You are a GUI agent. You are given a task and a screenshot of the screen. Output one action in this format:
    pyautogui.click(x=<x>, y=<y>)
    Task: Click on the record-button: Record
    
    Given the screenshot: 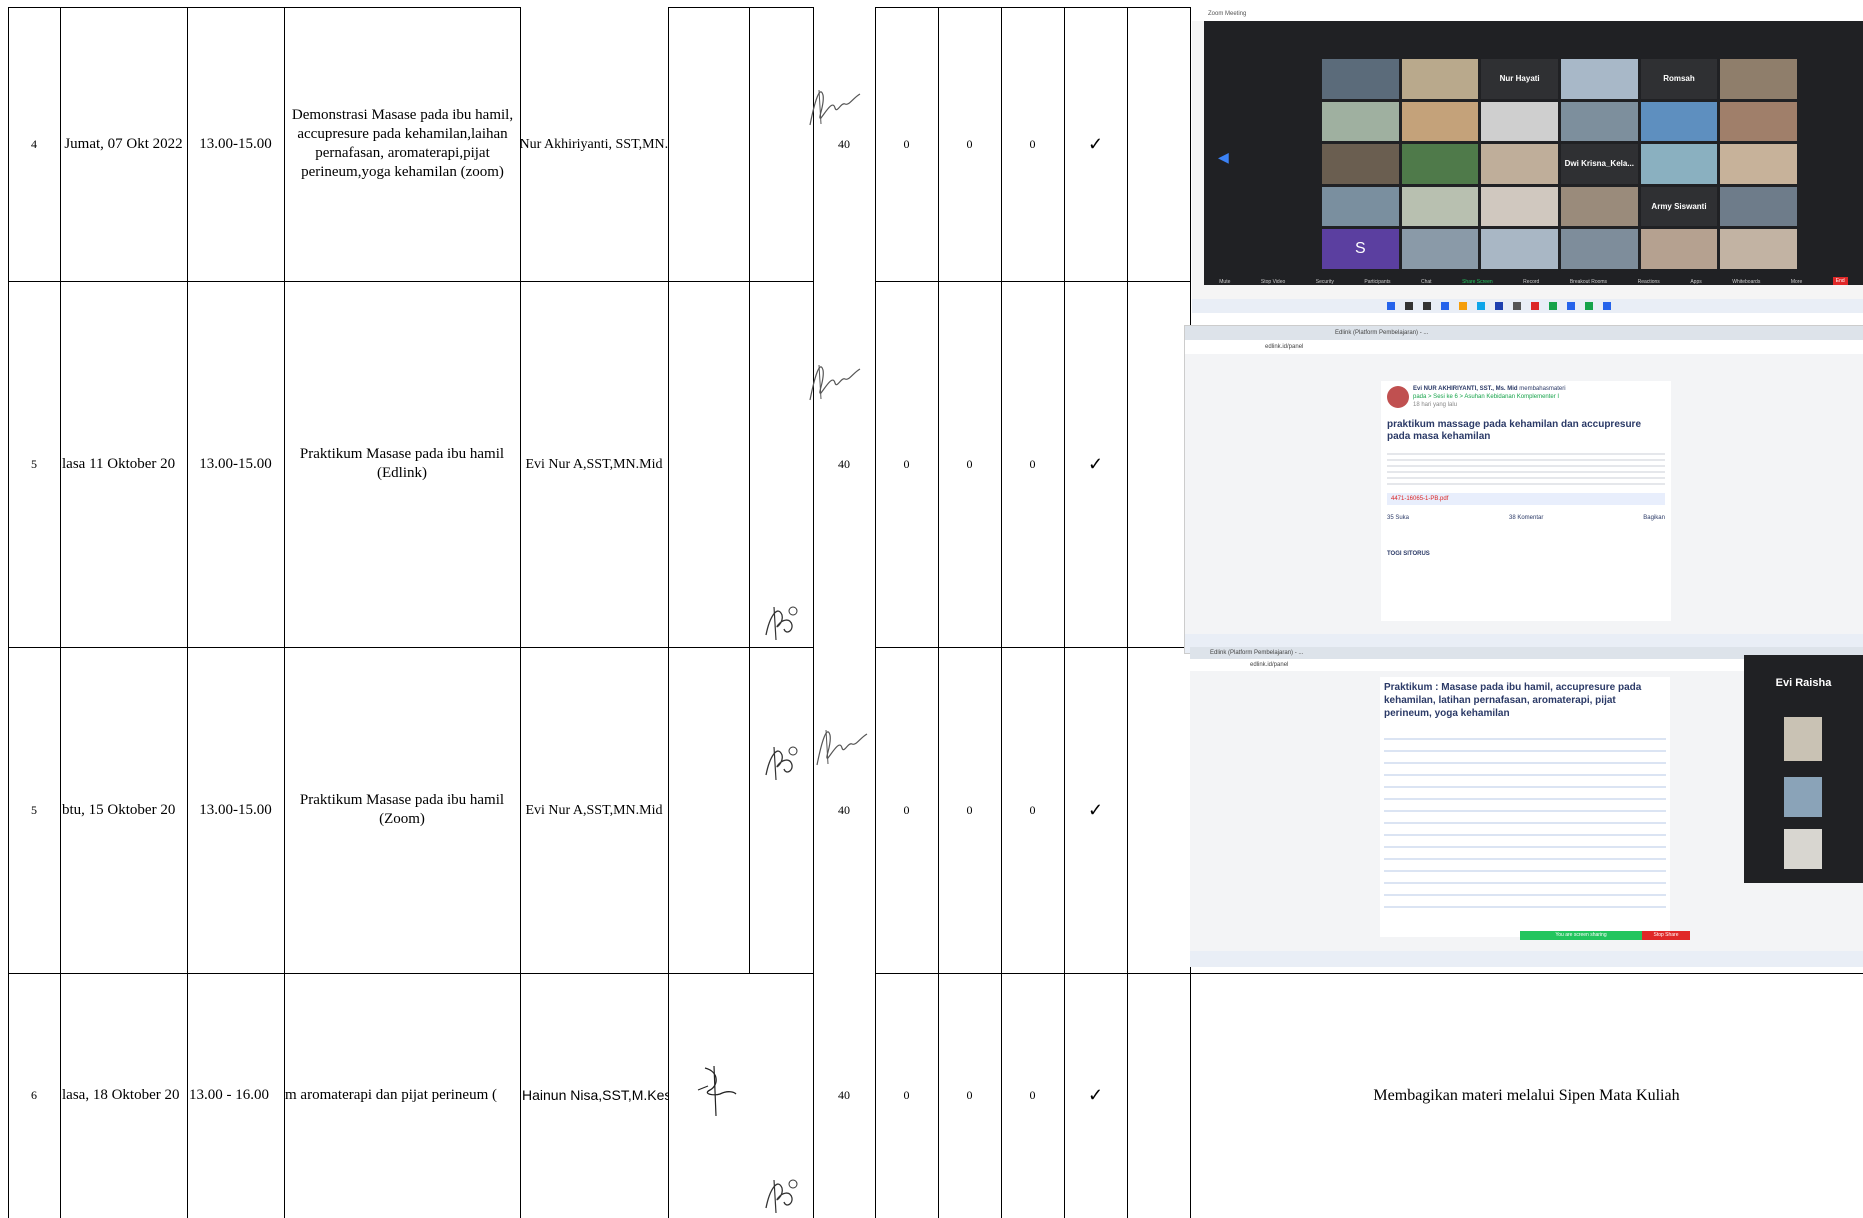 What is the action you would take?
    pyautogui.click(x=1531, y=282)
    